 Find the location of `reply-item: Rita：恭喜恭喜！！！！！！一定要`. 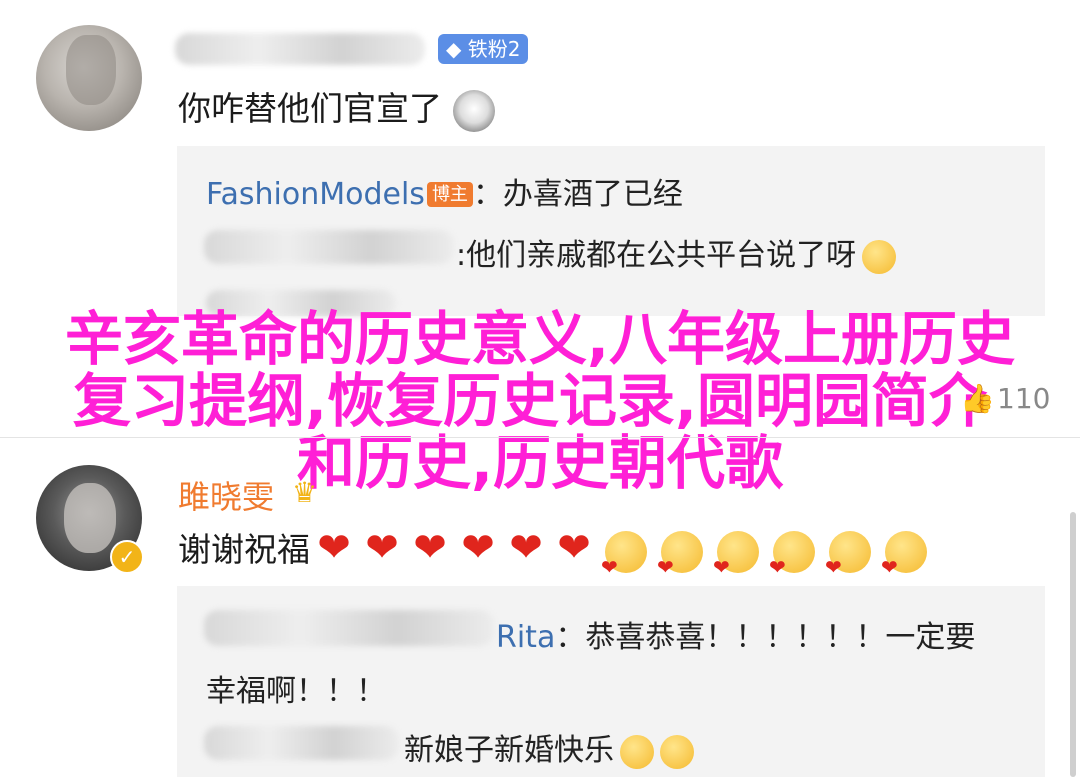

reply-item: Rita：恭喜恭喜！！！！！！一定要 is located at coordinates (735, 634).